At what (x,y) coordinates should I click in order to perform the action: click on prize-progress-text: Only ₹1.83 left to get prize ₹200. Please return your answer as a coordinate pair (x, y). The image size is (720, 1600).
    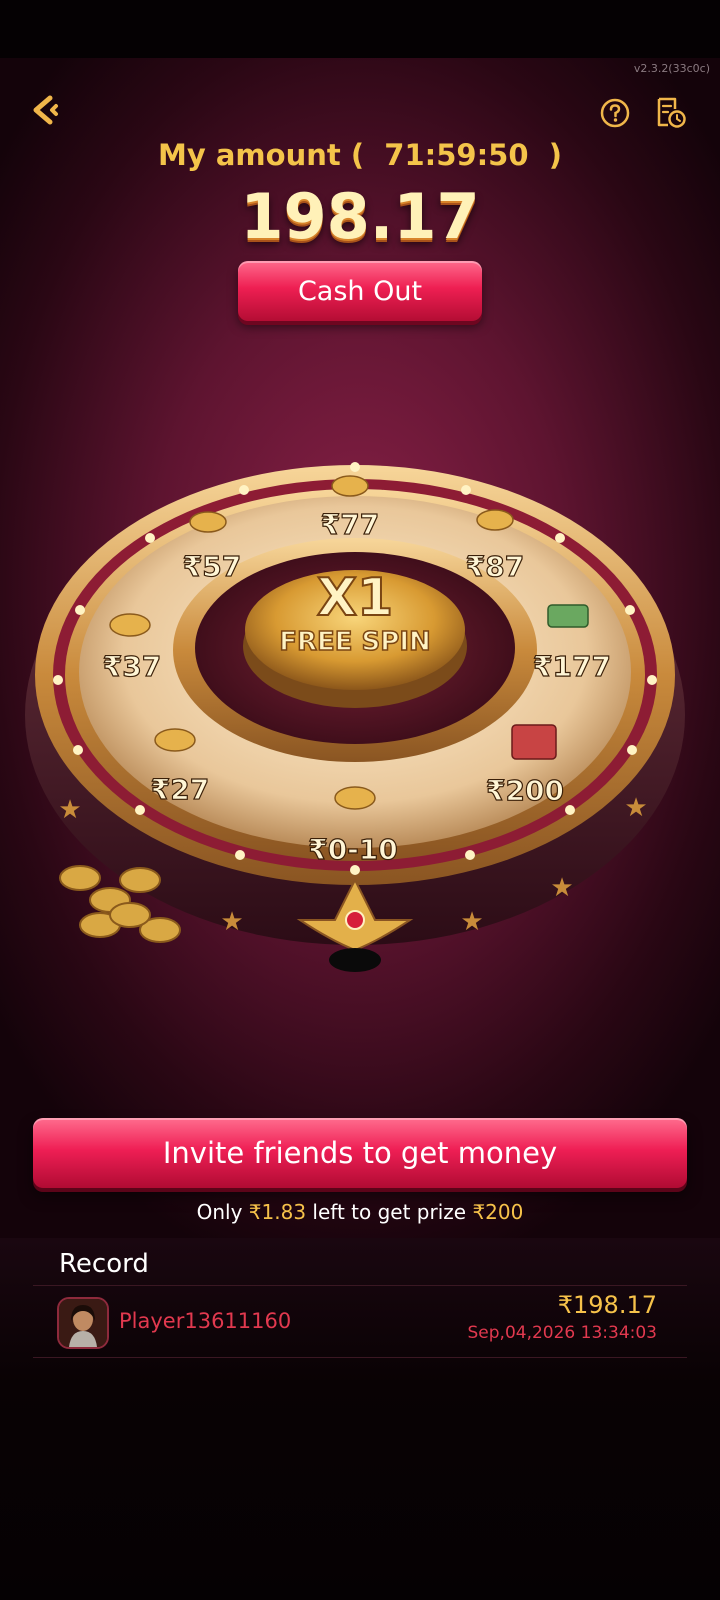
    Looking at the image, I should click on (360, 1212).